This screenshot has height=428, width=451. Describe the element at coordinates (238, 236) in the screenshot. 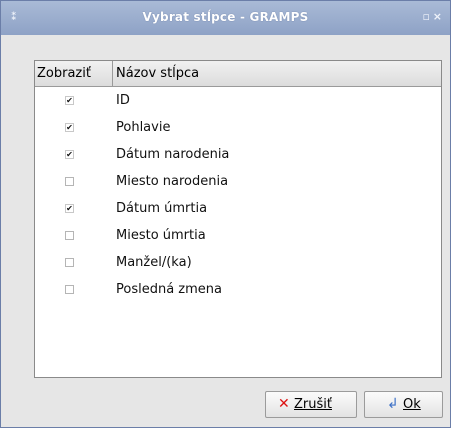

I see `table-row: Miesto úmrtia` at that location.